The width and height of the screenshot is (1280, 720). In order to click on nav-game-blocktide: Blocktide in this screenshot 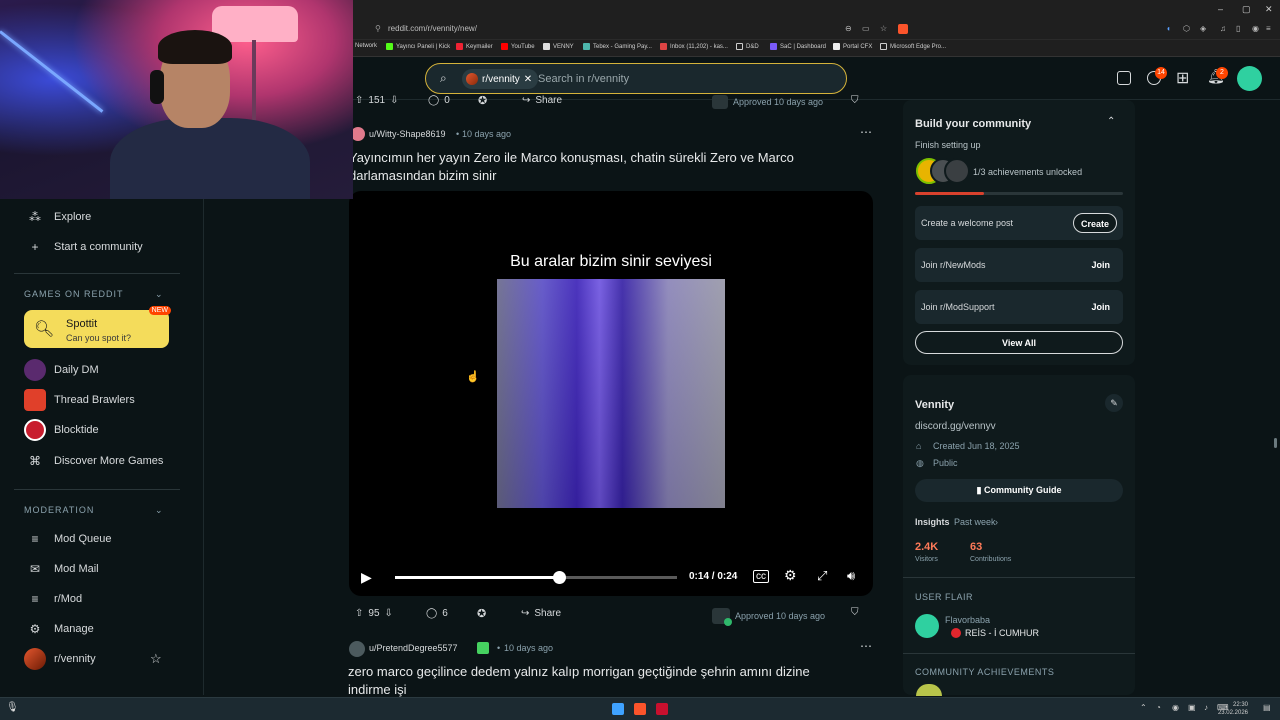, I will do `click(61, 430)`.